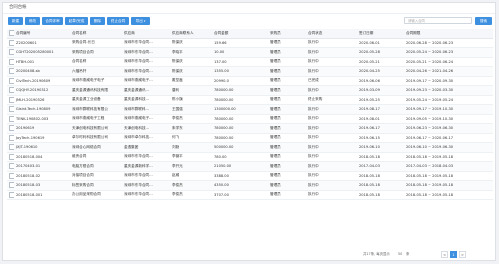 Image resolution: width=499 pixels, height=264 pixels. Describe the element at coordinates (240, 34) in the screenshot. I see `column-header: 合同金额` at that location.